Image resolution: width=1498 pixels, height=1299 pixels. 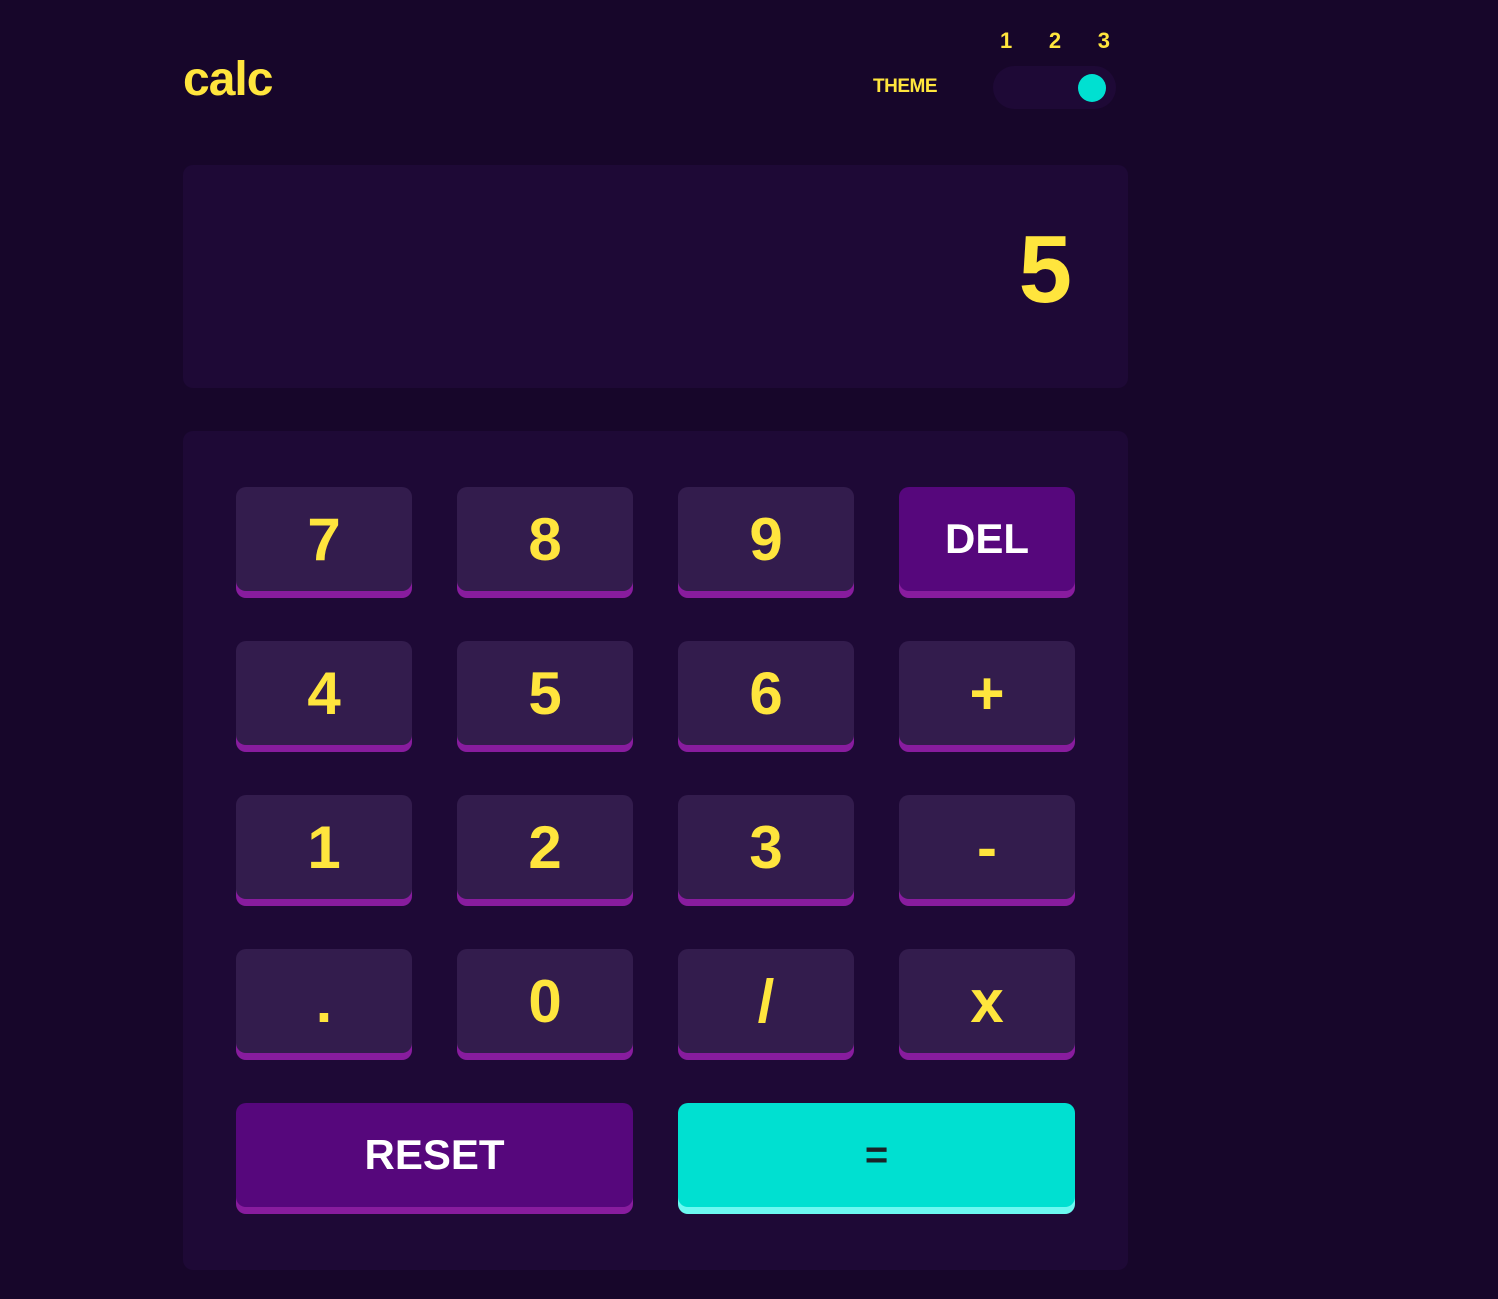 I want to click on multiply-button: x, so click(x=987, y=1001).